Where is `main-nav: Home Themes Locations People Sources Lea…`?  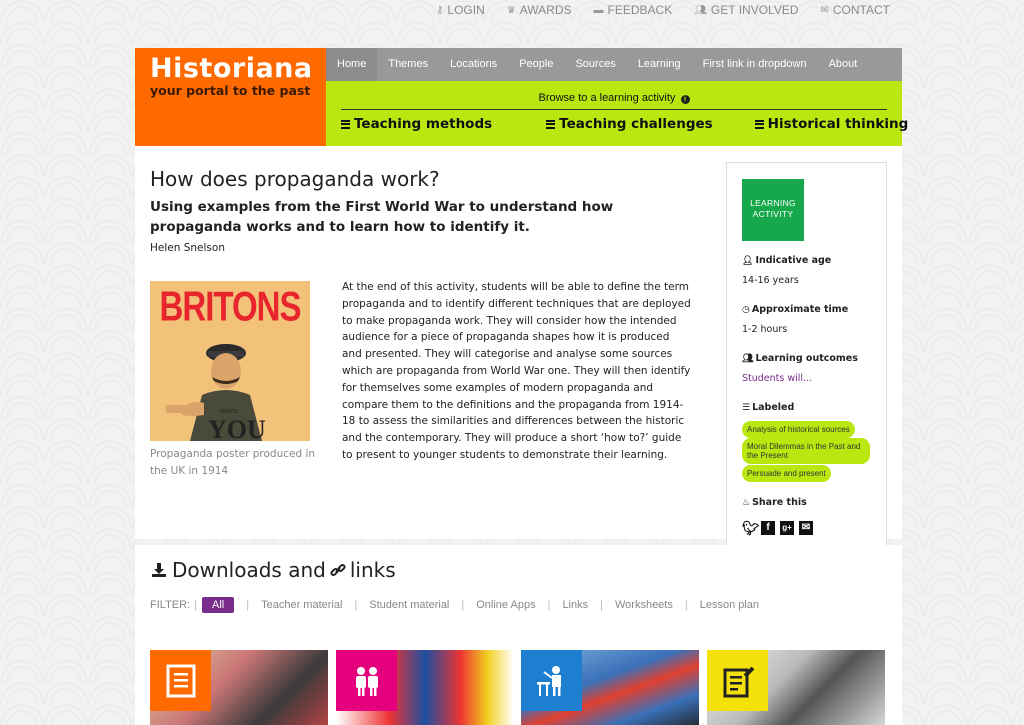
main-nav: Home Themes Locations People Sources Lea… is located at coordinates (614, 64).